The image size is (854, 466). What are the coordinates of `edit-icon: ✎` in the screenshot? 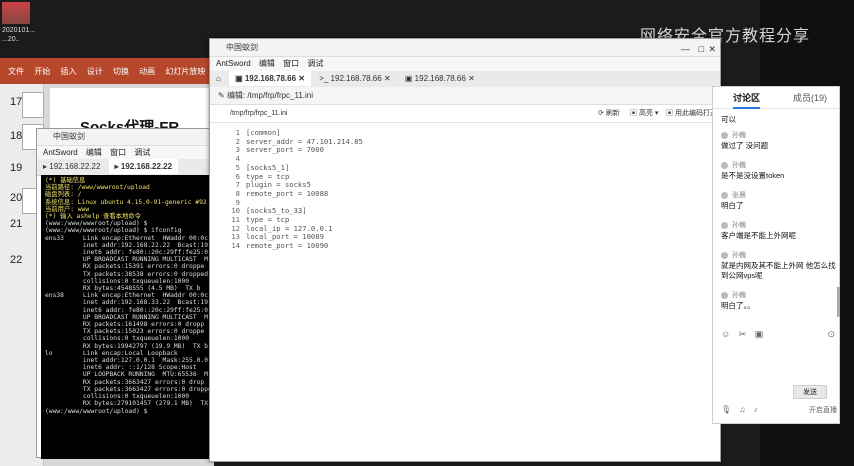 It's located at (221, 95).